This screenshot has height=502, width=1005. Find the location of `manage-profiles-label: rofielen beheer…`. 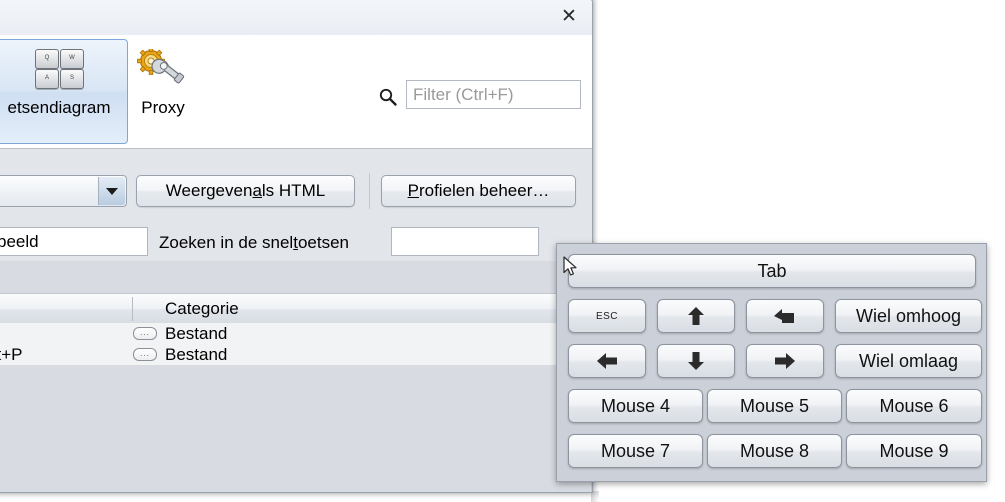

manage-profiles-label: rofielen beheer… is located at coordinates (484, 190).